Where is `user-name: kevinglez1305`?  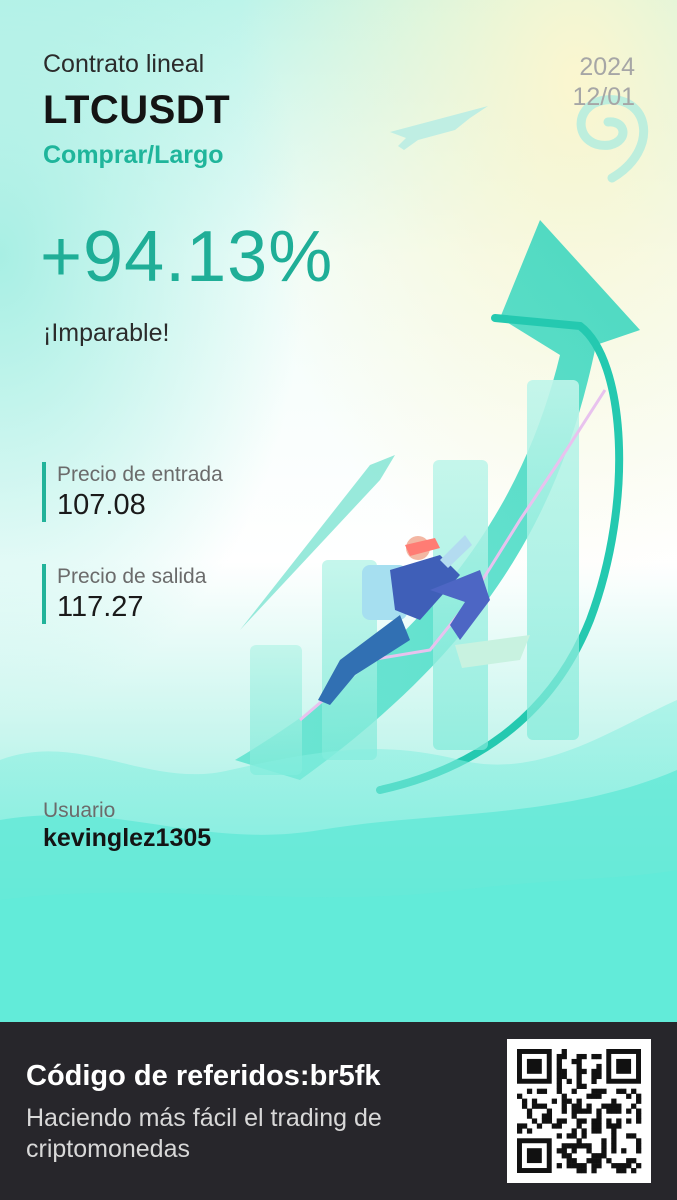 user-name: kevinglez1305 is located at coordinates (127, 838).